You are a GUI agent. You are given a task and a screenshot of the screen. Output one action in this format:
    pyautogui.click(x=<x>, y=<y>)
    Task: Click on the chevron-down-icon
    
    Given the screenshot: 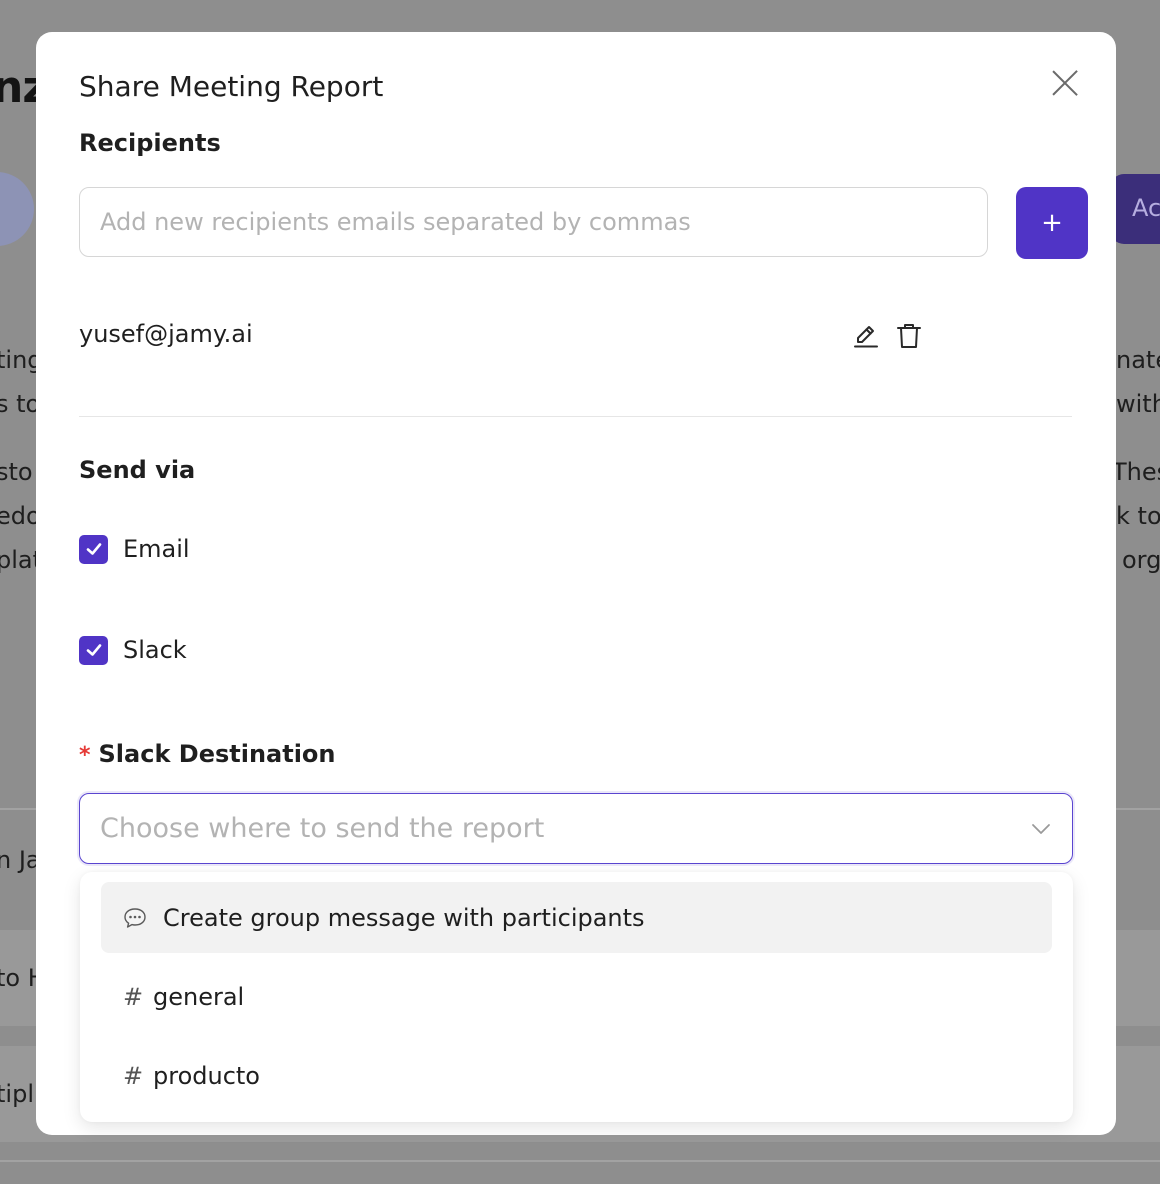 What is the action you would take?
    pyautogui.click(x=1041, y=829)
    